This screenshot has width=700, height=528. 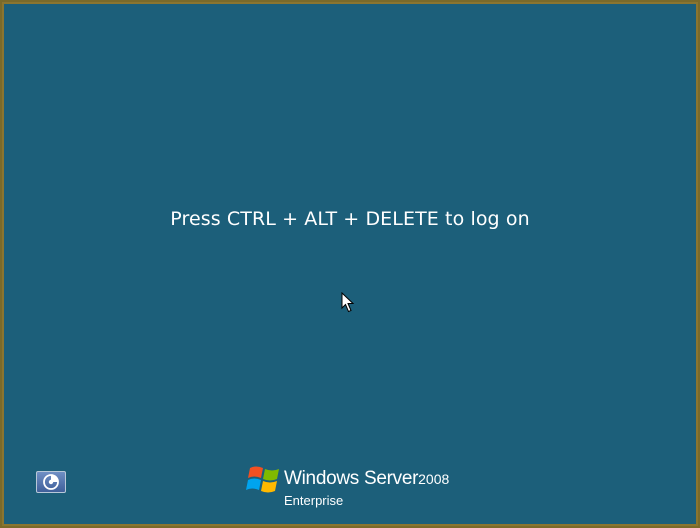 I want to click on mouse-pointer-icon, so click(x=348, y=302).